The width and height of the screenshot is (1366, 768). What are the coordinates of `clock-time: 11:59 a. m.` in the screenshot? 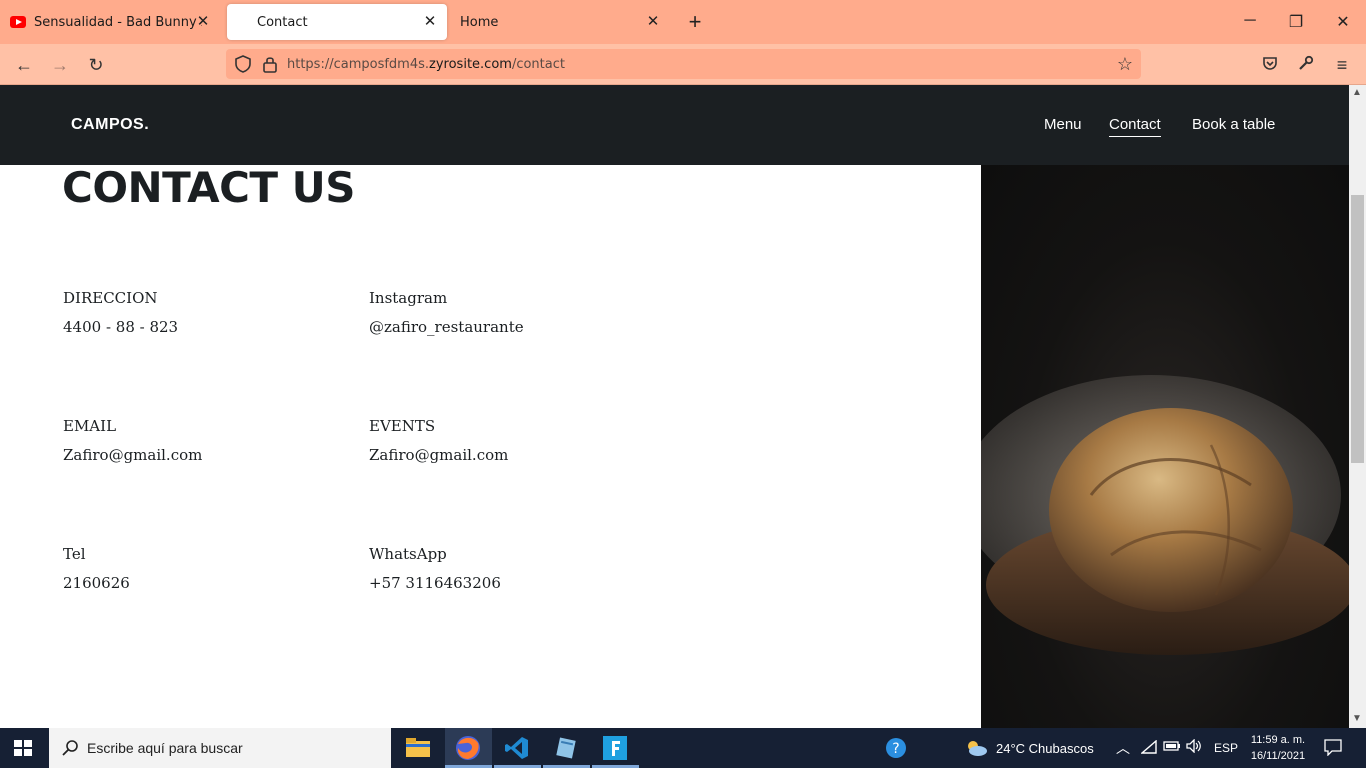 It's located at (1278, 740).